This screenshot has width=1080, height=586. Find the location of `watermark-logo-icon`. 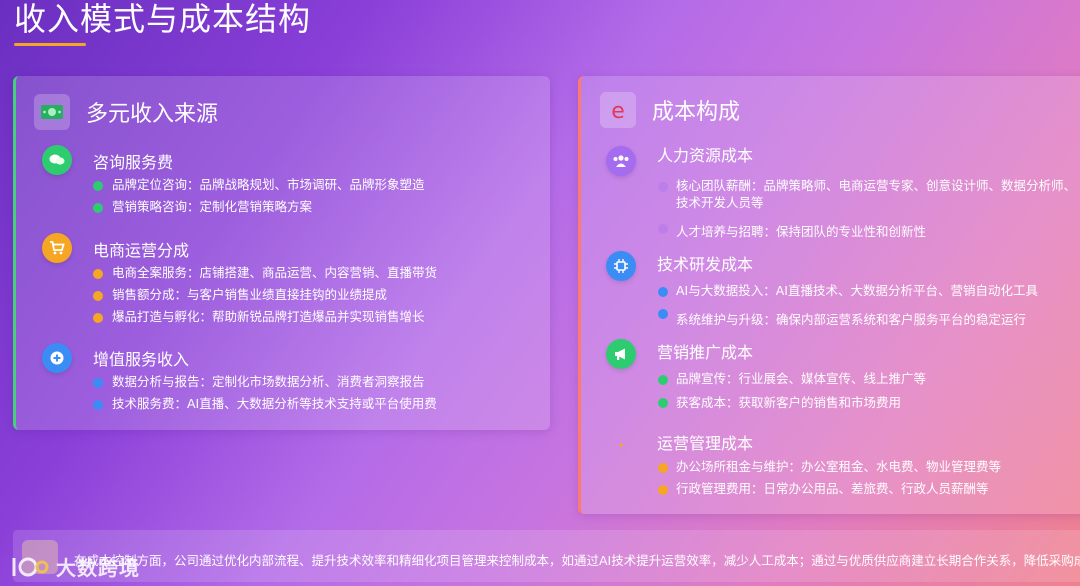

watermark-logo-icon is located at coordinates (30, 566).